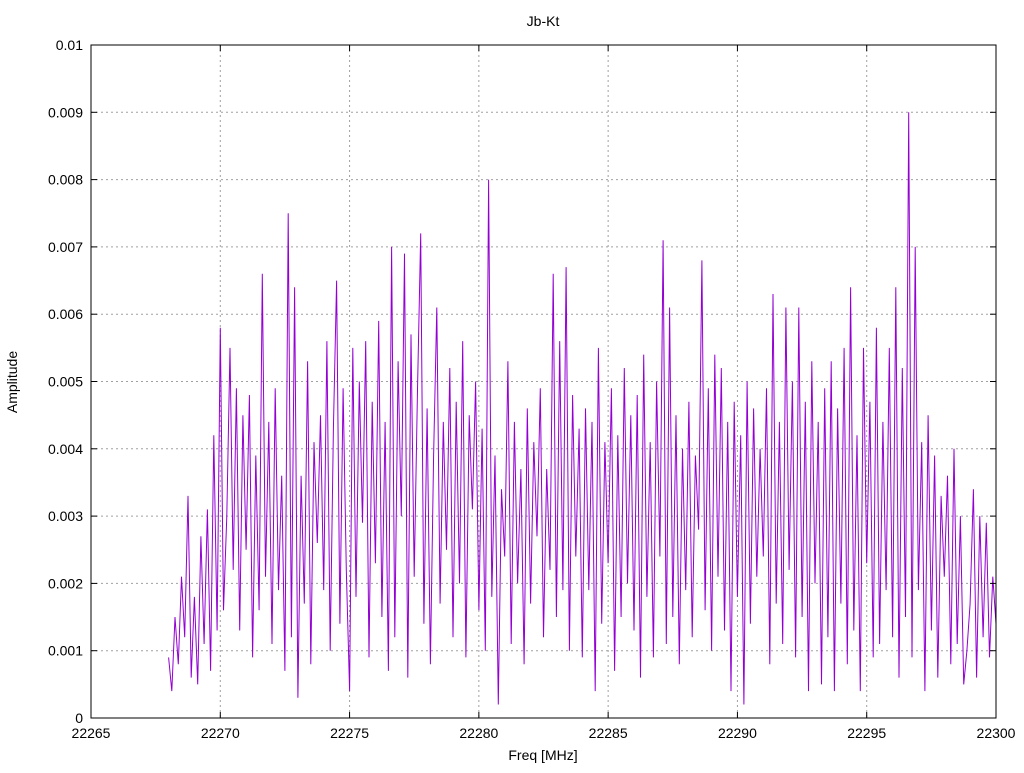 The image size is (1024, 773). Describe the element at coordinates (737, 733) in the screenshot. I see `x-tick-label: 22290` at that location.